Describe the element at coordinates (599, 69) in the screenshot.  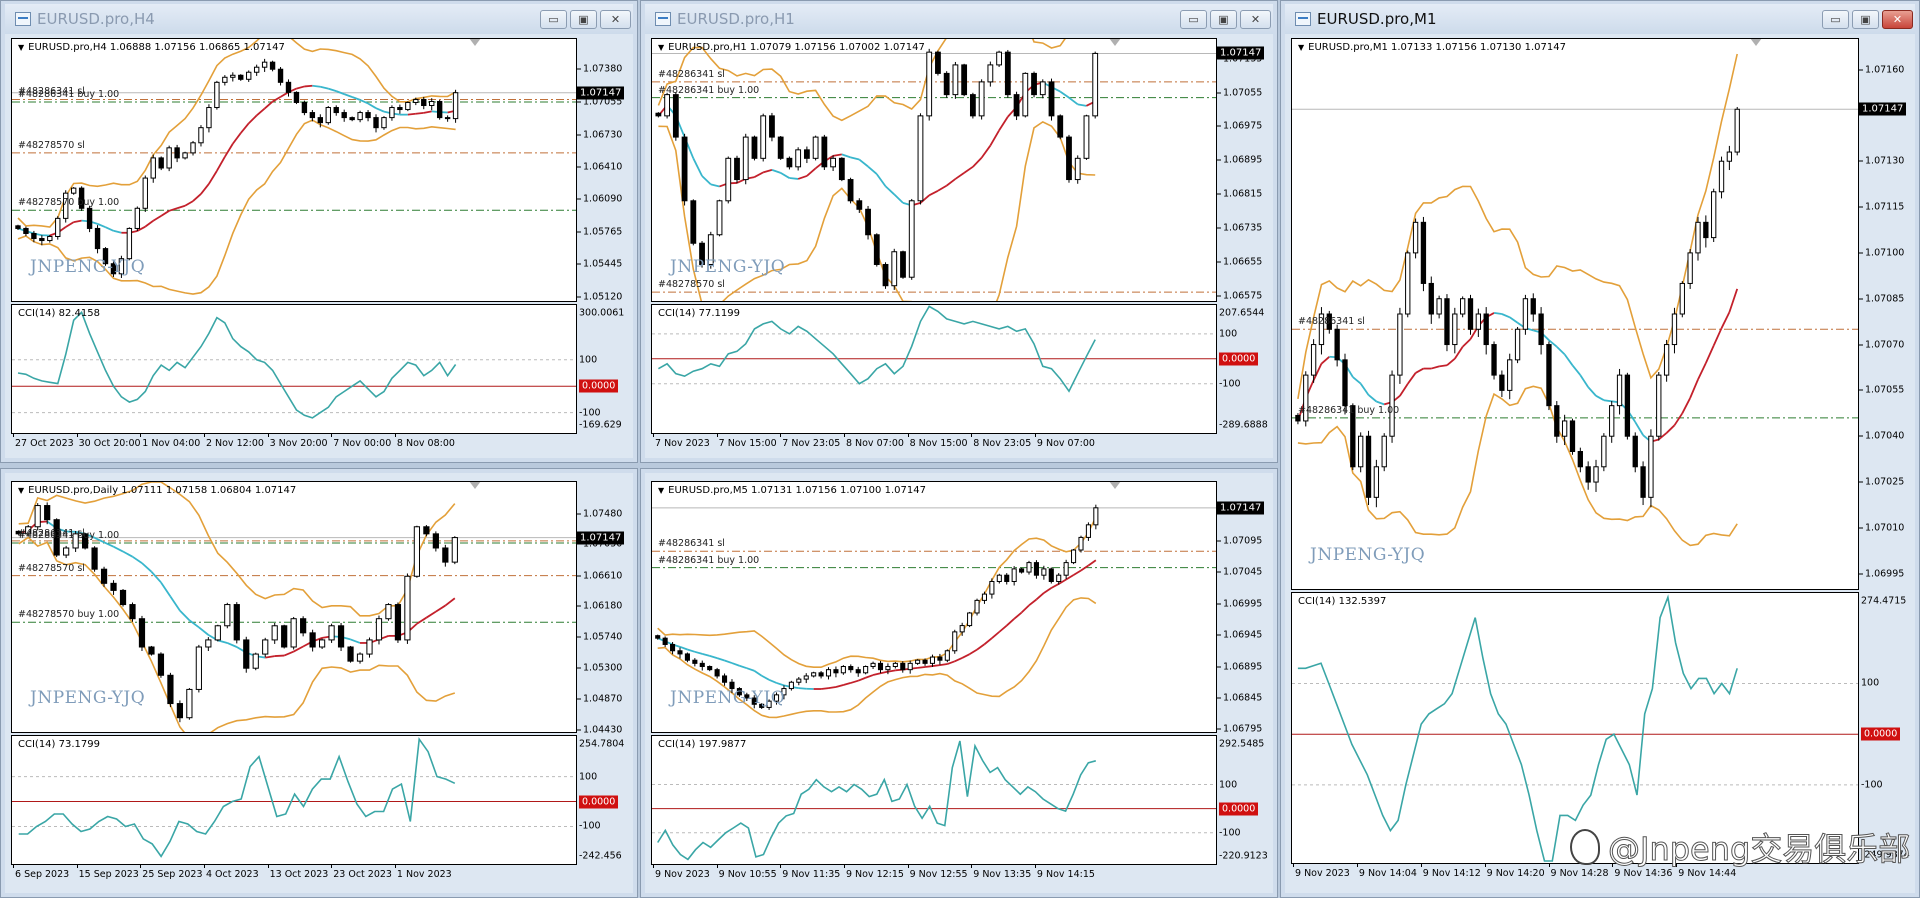
I see `price-axis-label: 1.07380` at that location.